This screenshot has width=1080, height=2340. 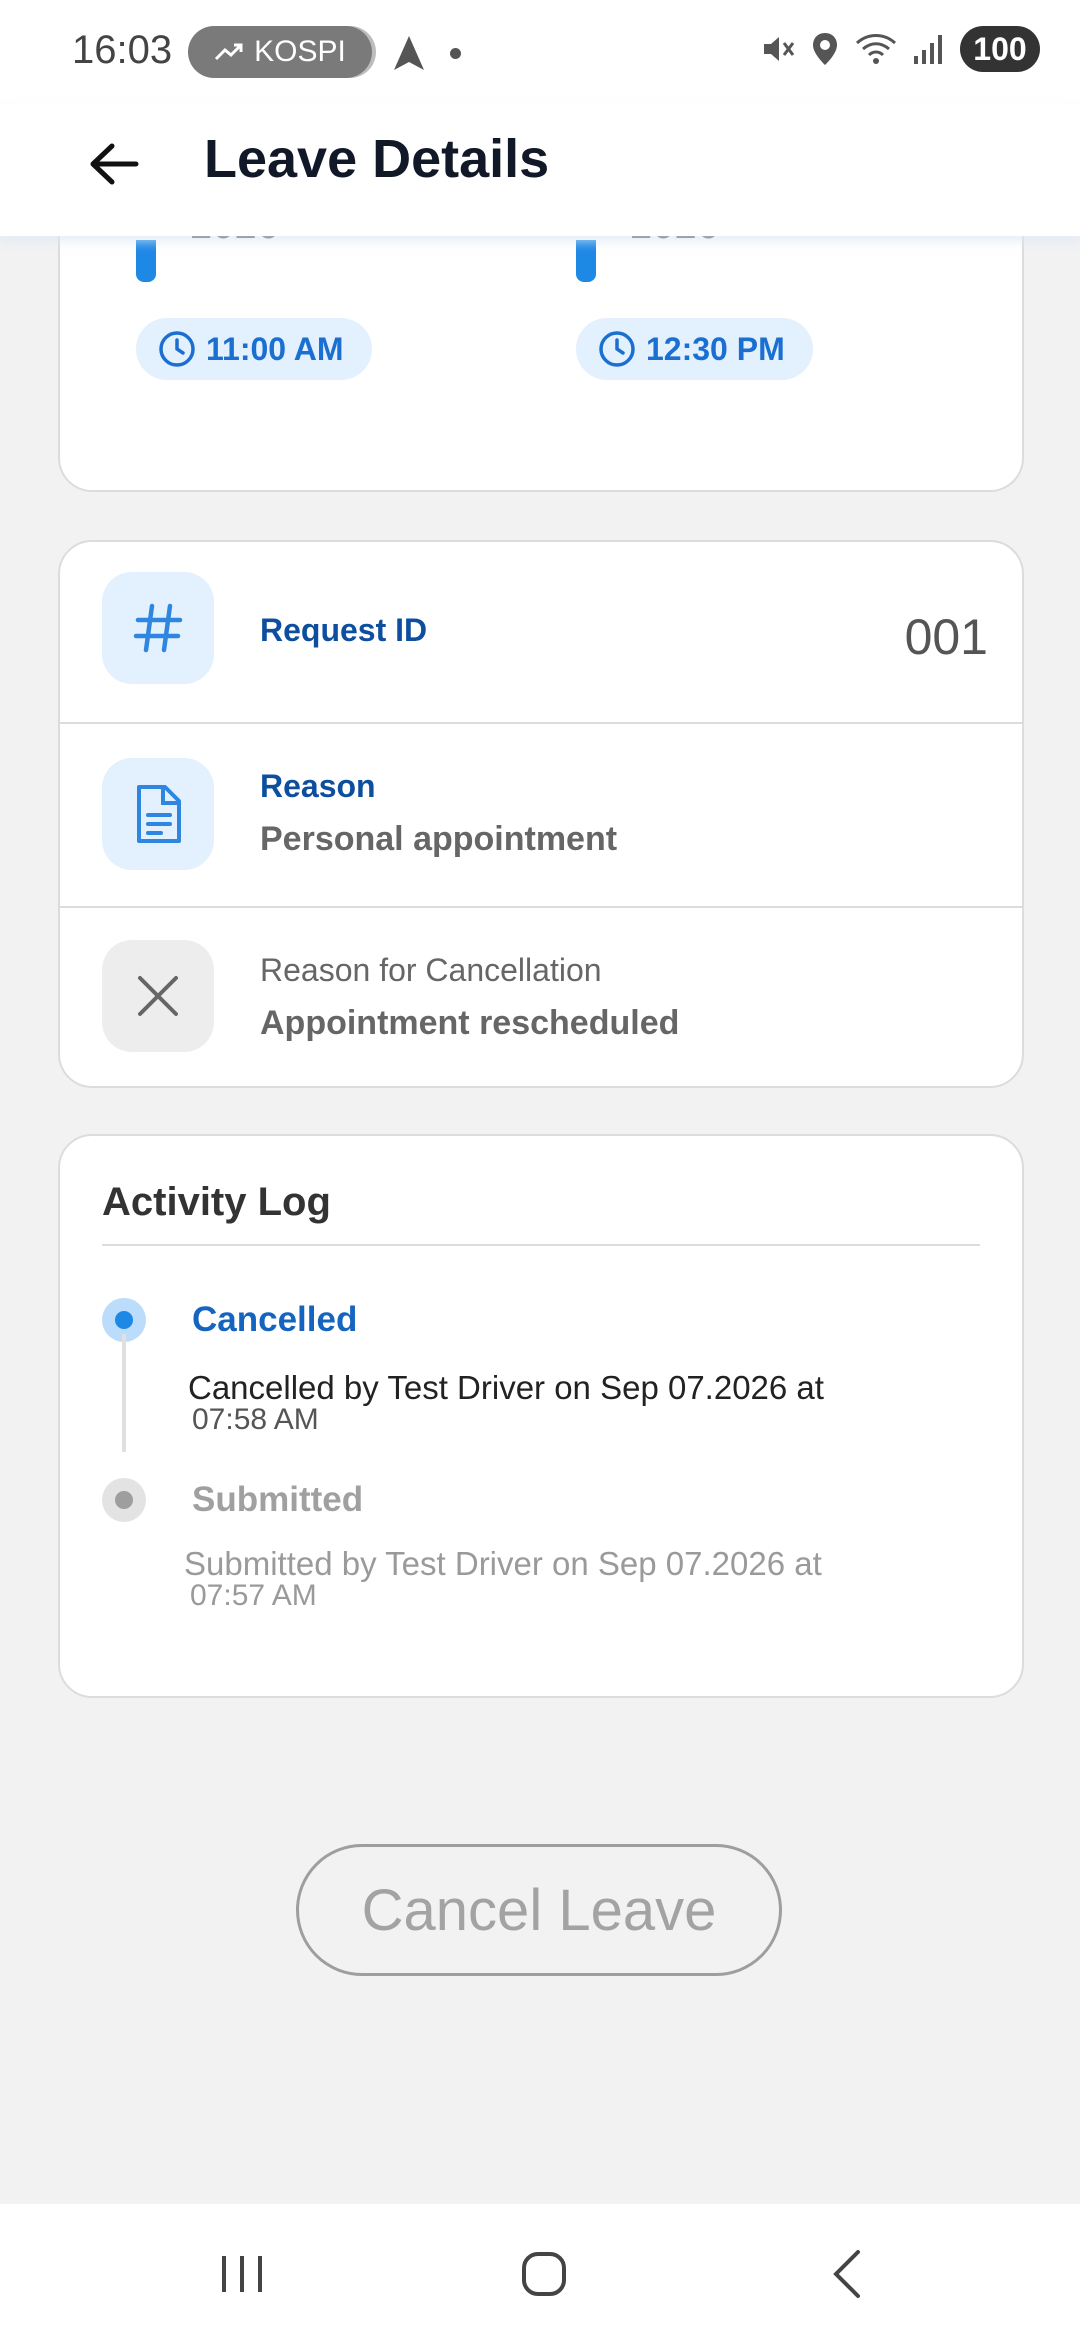 I want to click on timeline-connector, so click(x=124, y=1393).